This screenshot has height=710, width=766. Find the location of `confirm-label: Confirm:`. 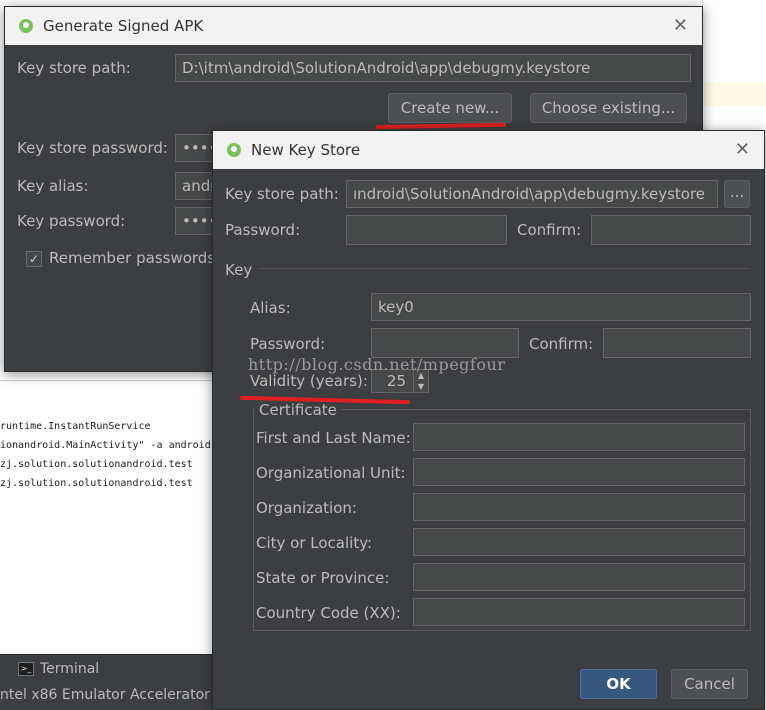

confirm-label: Confirm: is located at coordinates (549, 230).